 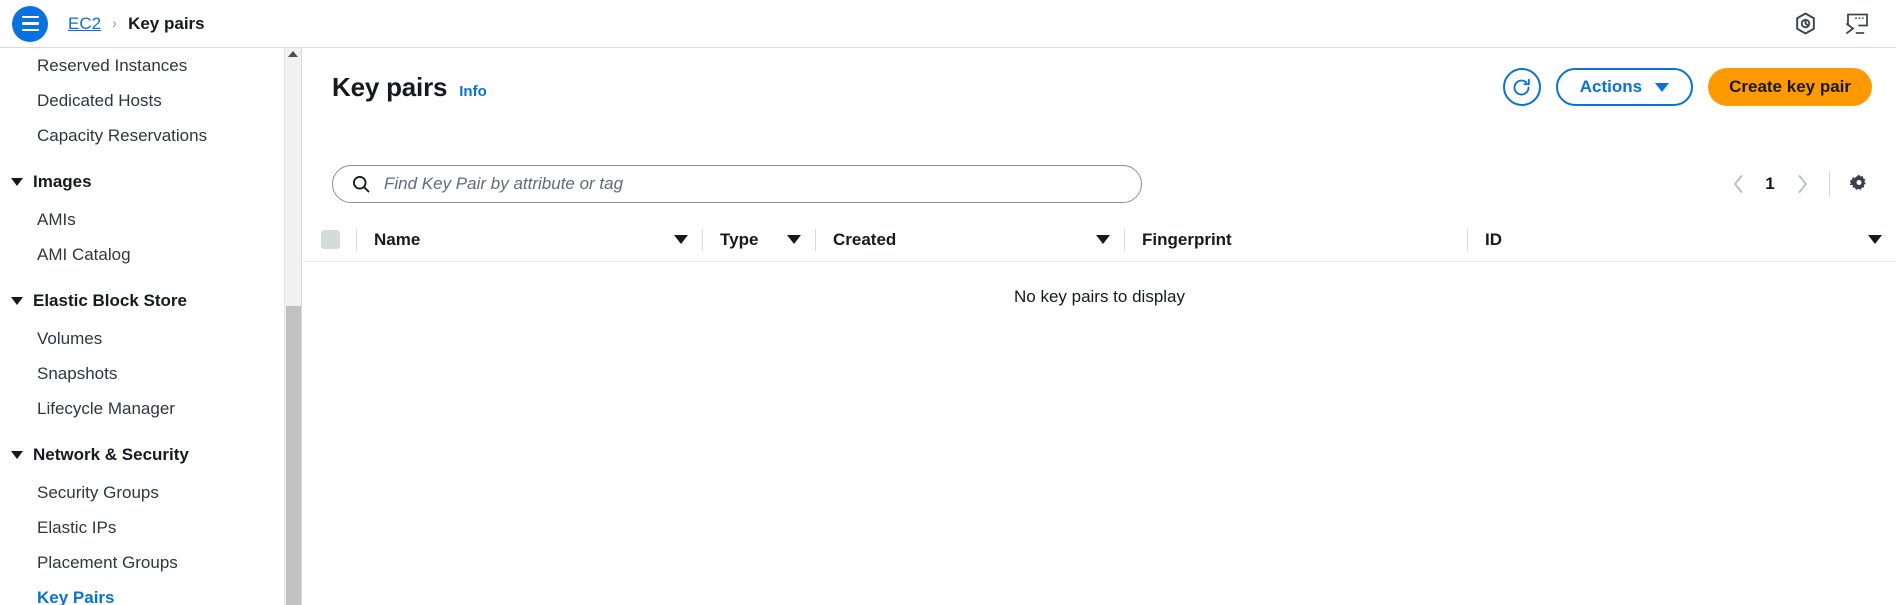 What do you see at coordinates (293, 54) in the screenshot?
I see `scroll-up-arrow-icon` at bounding box center [293, 54].